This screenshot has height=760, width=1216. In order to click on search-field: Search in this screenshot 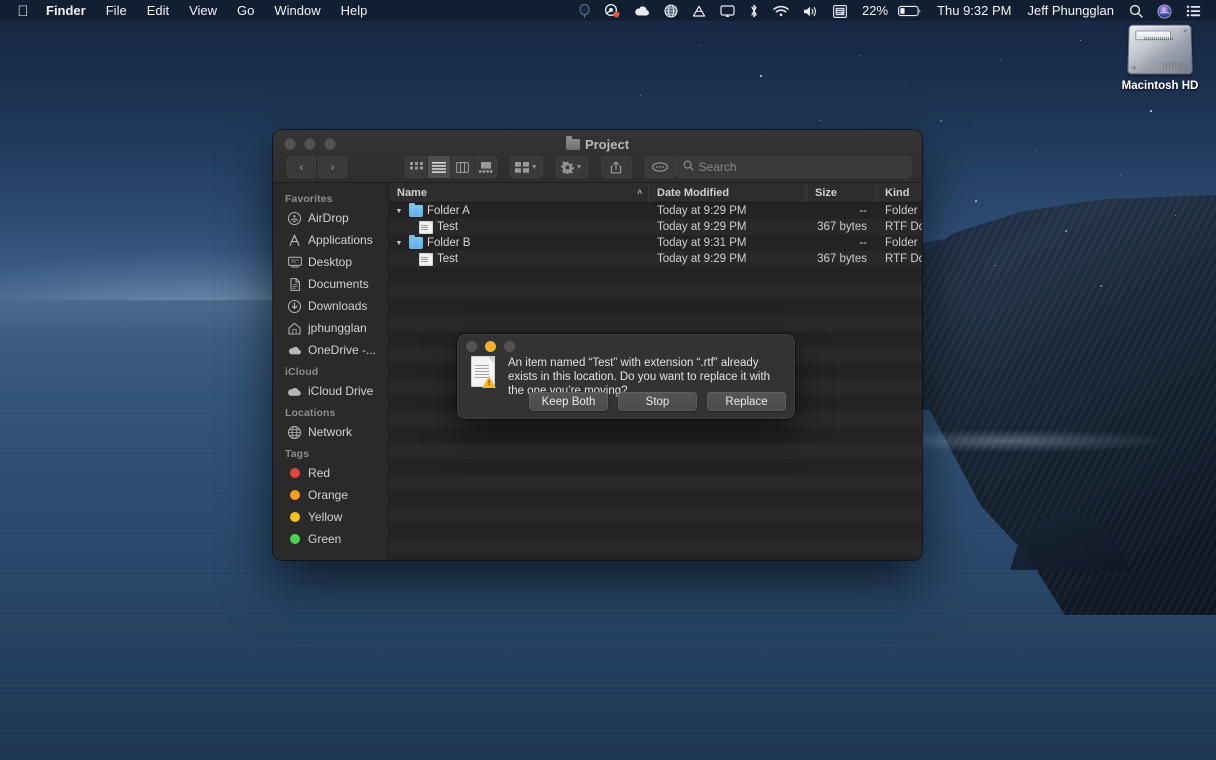, I will do `click(794, 167)`.